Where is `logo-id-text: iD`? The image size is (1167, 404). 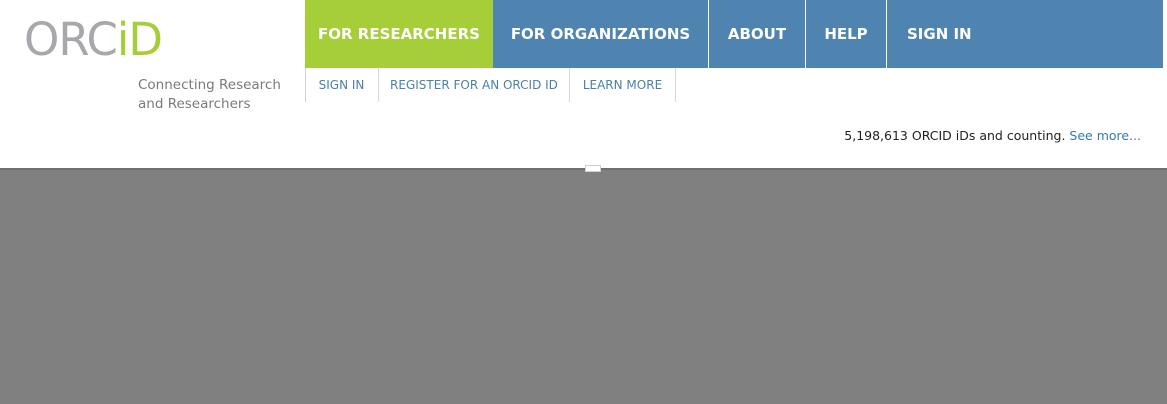 logo-id-text: iD is located at coordinates (139, 39).